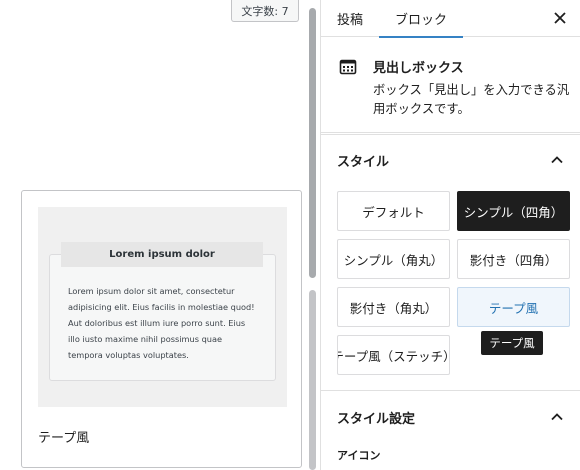 Image resolution: width=580 pixels, height=470 pixels. I want to click on tab-block: ブロック, so click(421, 19).